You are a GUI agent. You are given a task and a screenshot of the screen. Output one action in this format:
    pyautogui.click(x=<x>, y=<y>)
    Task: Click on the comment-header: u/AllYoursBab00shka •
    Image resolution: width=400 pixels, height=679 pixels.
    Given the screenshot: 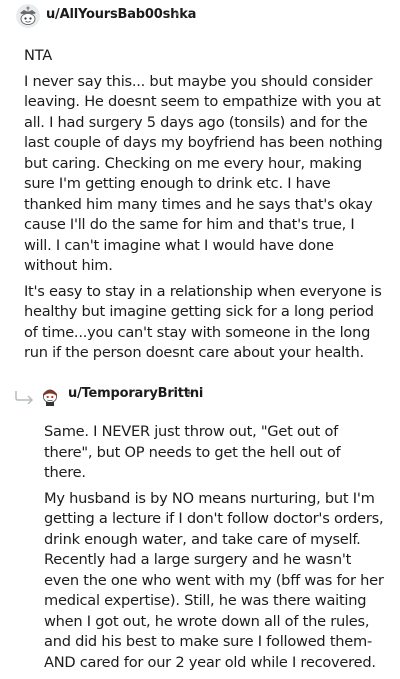 What is the action you would take?
    pyautogui.click(x=200, y=16)
    